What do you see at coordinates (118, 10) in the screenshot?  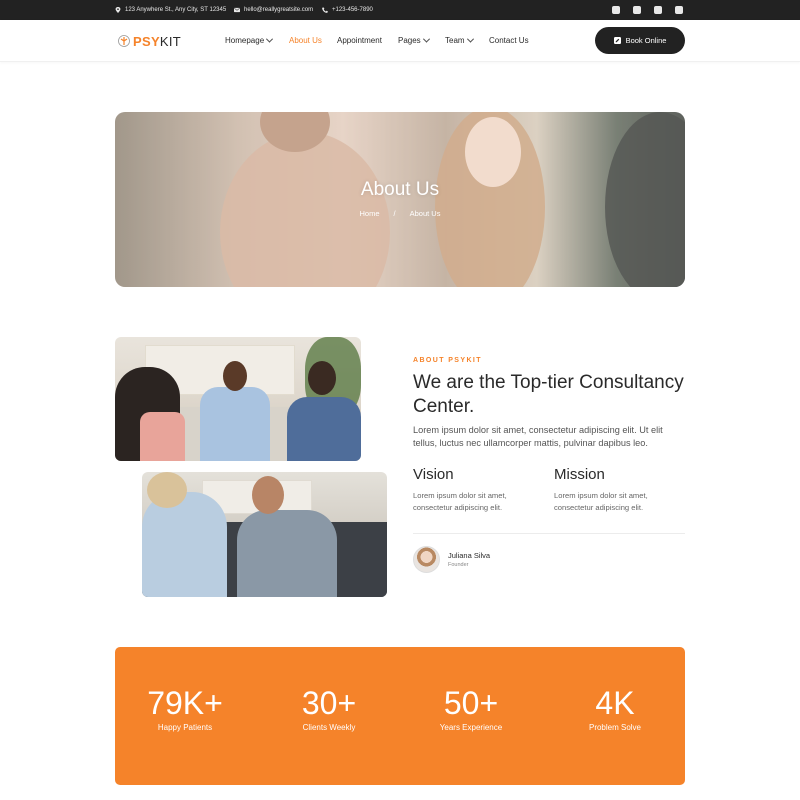 I see `location-pin-icon` at bounding box center [118, 10].